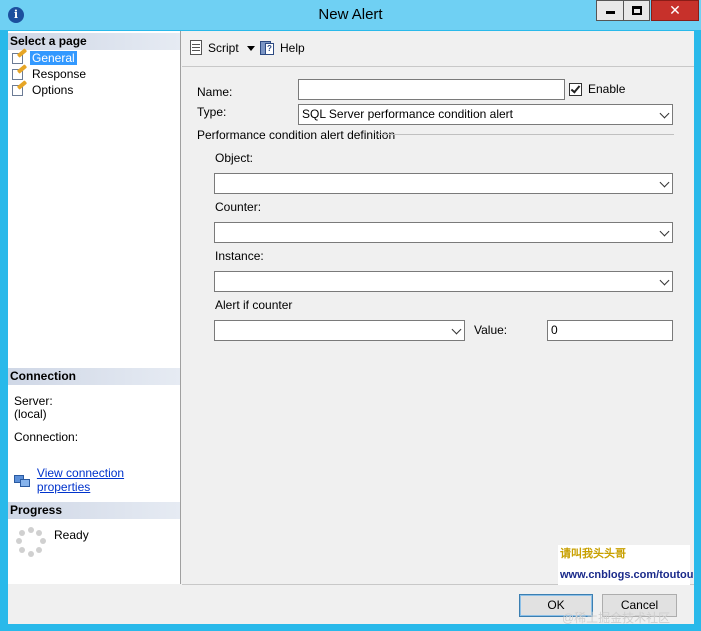 This screenshot has width=701, height=631. I want to click on watermark: @稀土掘金技术社区, so click(616, 618).